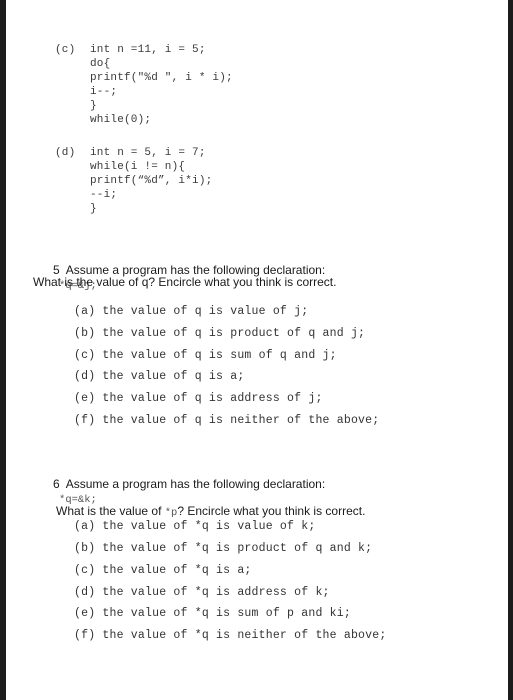 The width and height of the screenshot is (513, 700). Describe the element at coordinates (198, 398) in the screenshot. I see `q5-option-e: (e) the value of q is address of j;` at that location.